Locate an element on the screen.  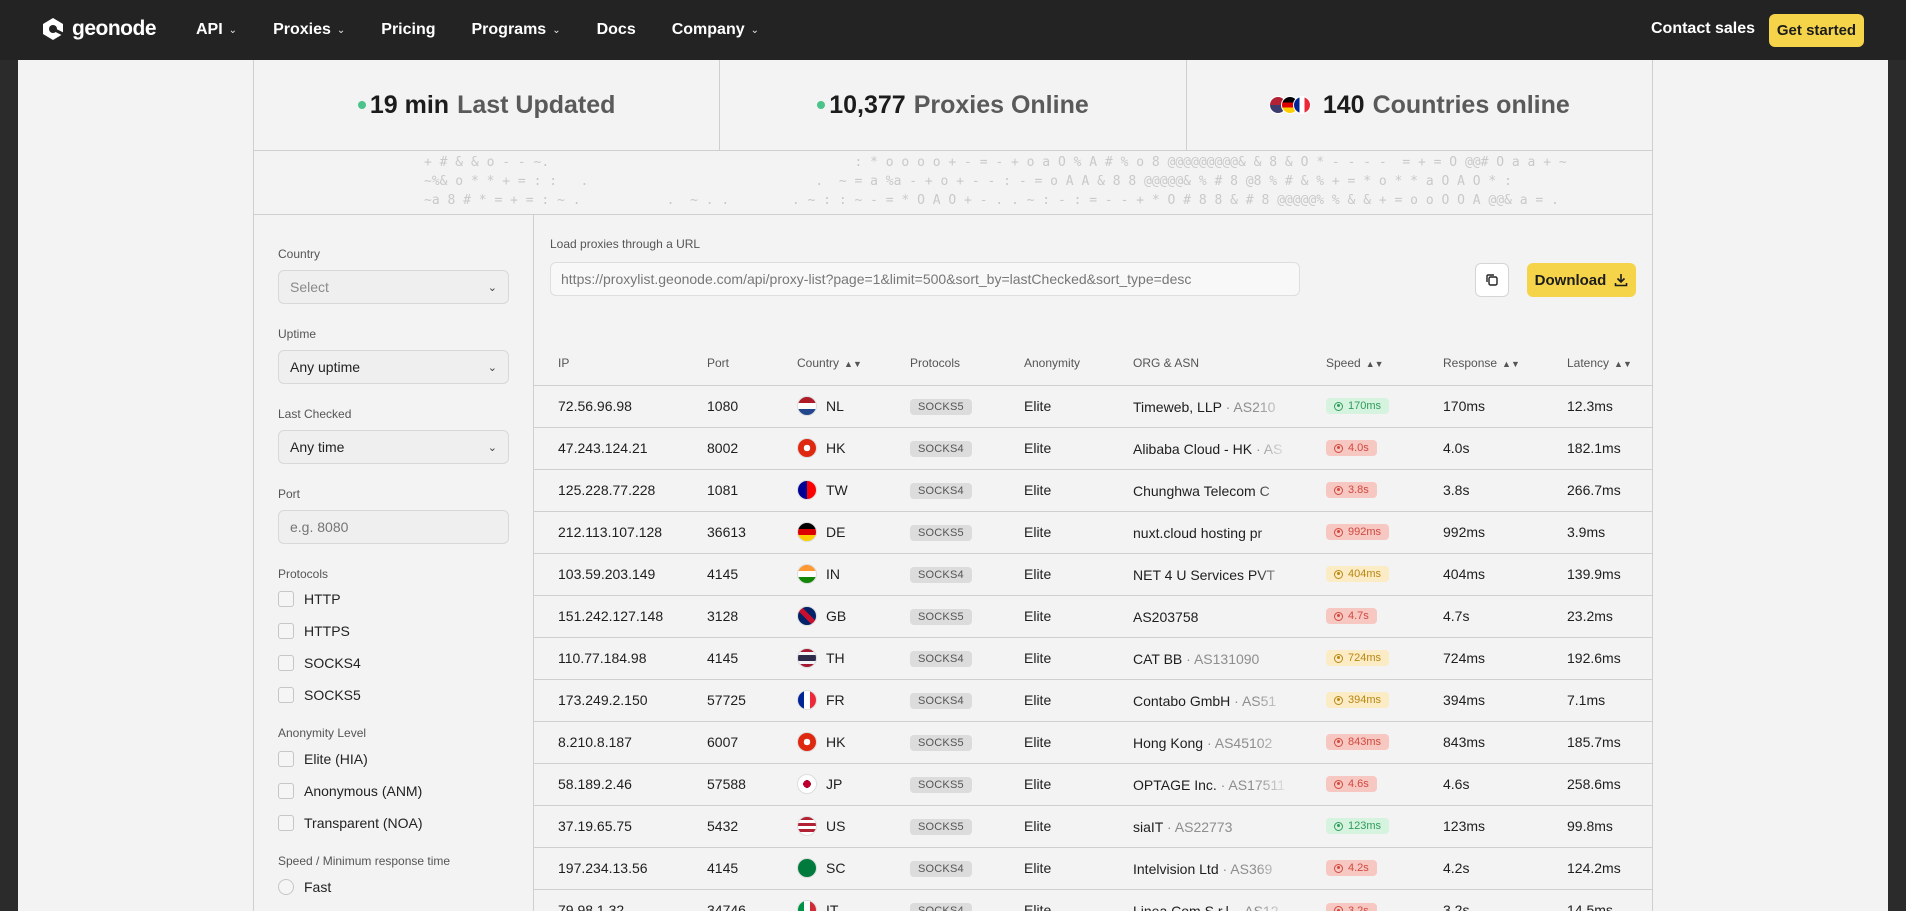
latency-cell: 139.9ms is located at coordinates (1597, 573).